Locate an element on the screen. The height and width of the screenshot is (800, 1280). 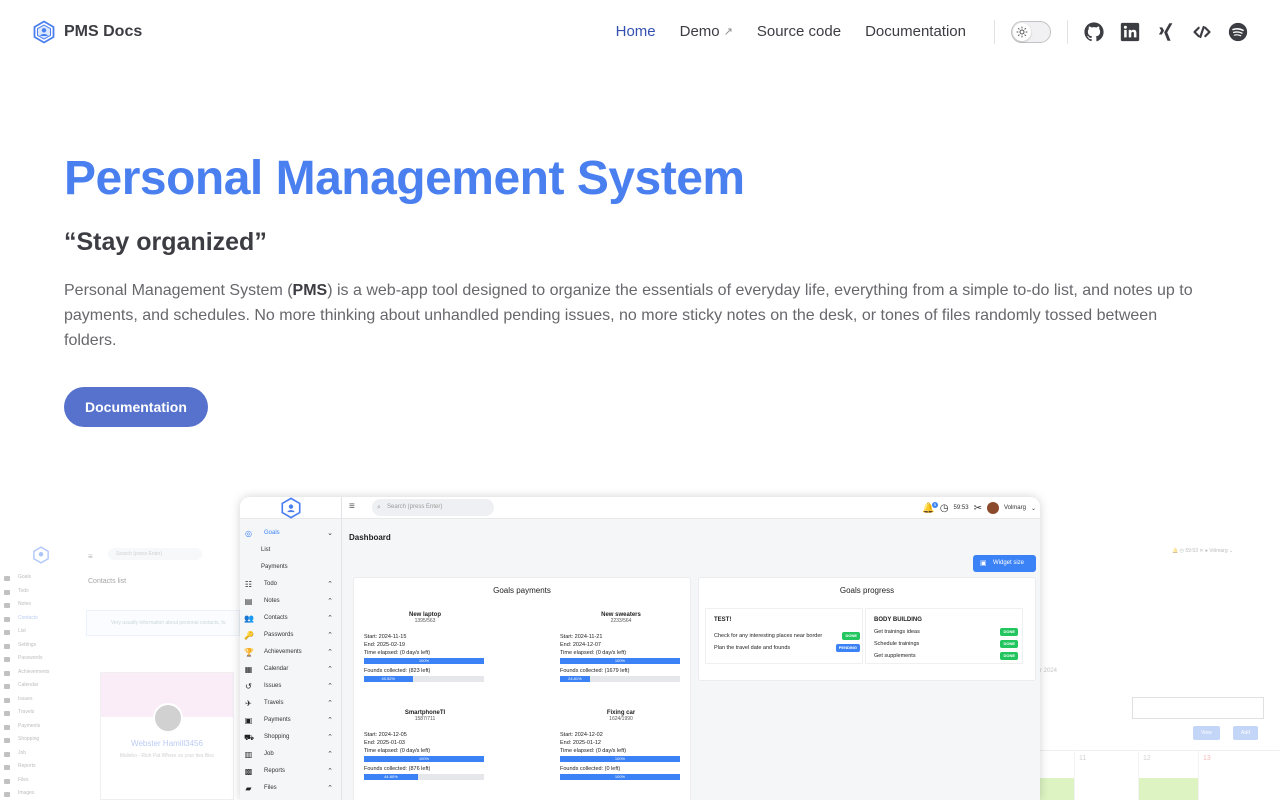
sidebar-item-issues: ↺ Issues ⌃ is located at coordinates (290, 686).